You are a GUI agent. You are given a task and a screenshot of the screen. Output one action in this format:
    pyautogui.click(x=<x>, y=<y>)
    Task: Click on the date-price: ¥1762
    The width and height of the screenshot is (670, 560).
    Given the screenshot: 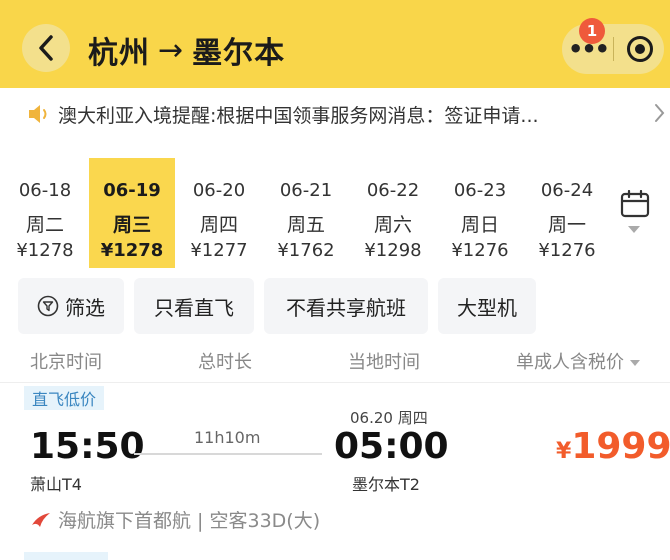 What is the action you would take?
    pyautogui.click(x=306, y=250)
    